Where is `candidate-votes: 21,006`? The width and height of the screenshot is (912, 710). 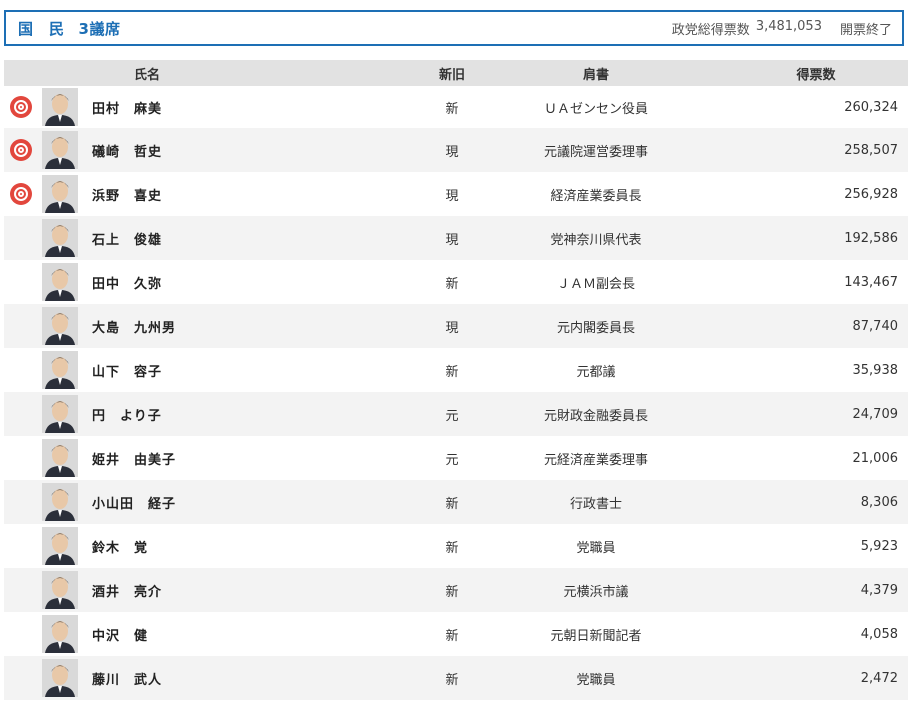 candidate-votes: 21,006 is located at coordinates (875, 458).